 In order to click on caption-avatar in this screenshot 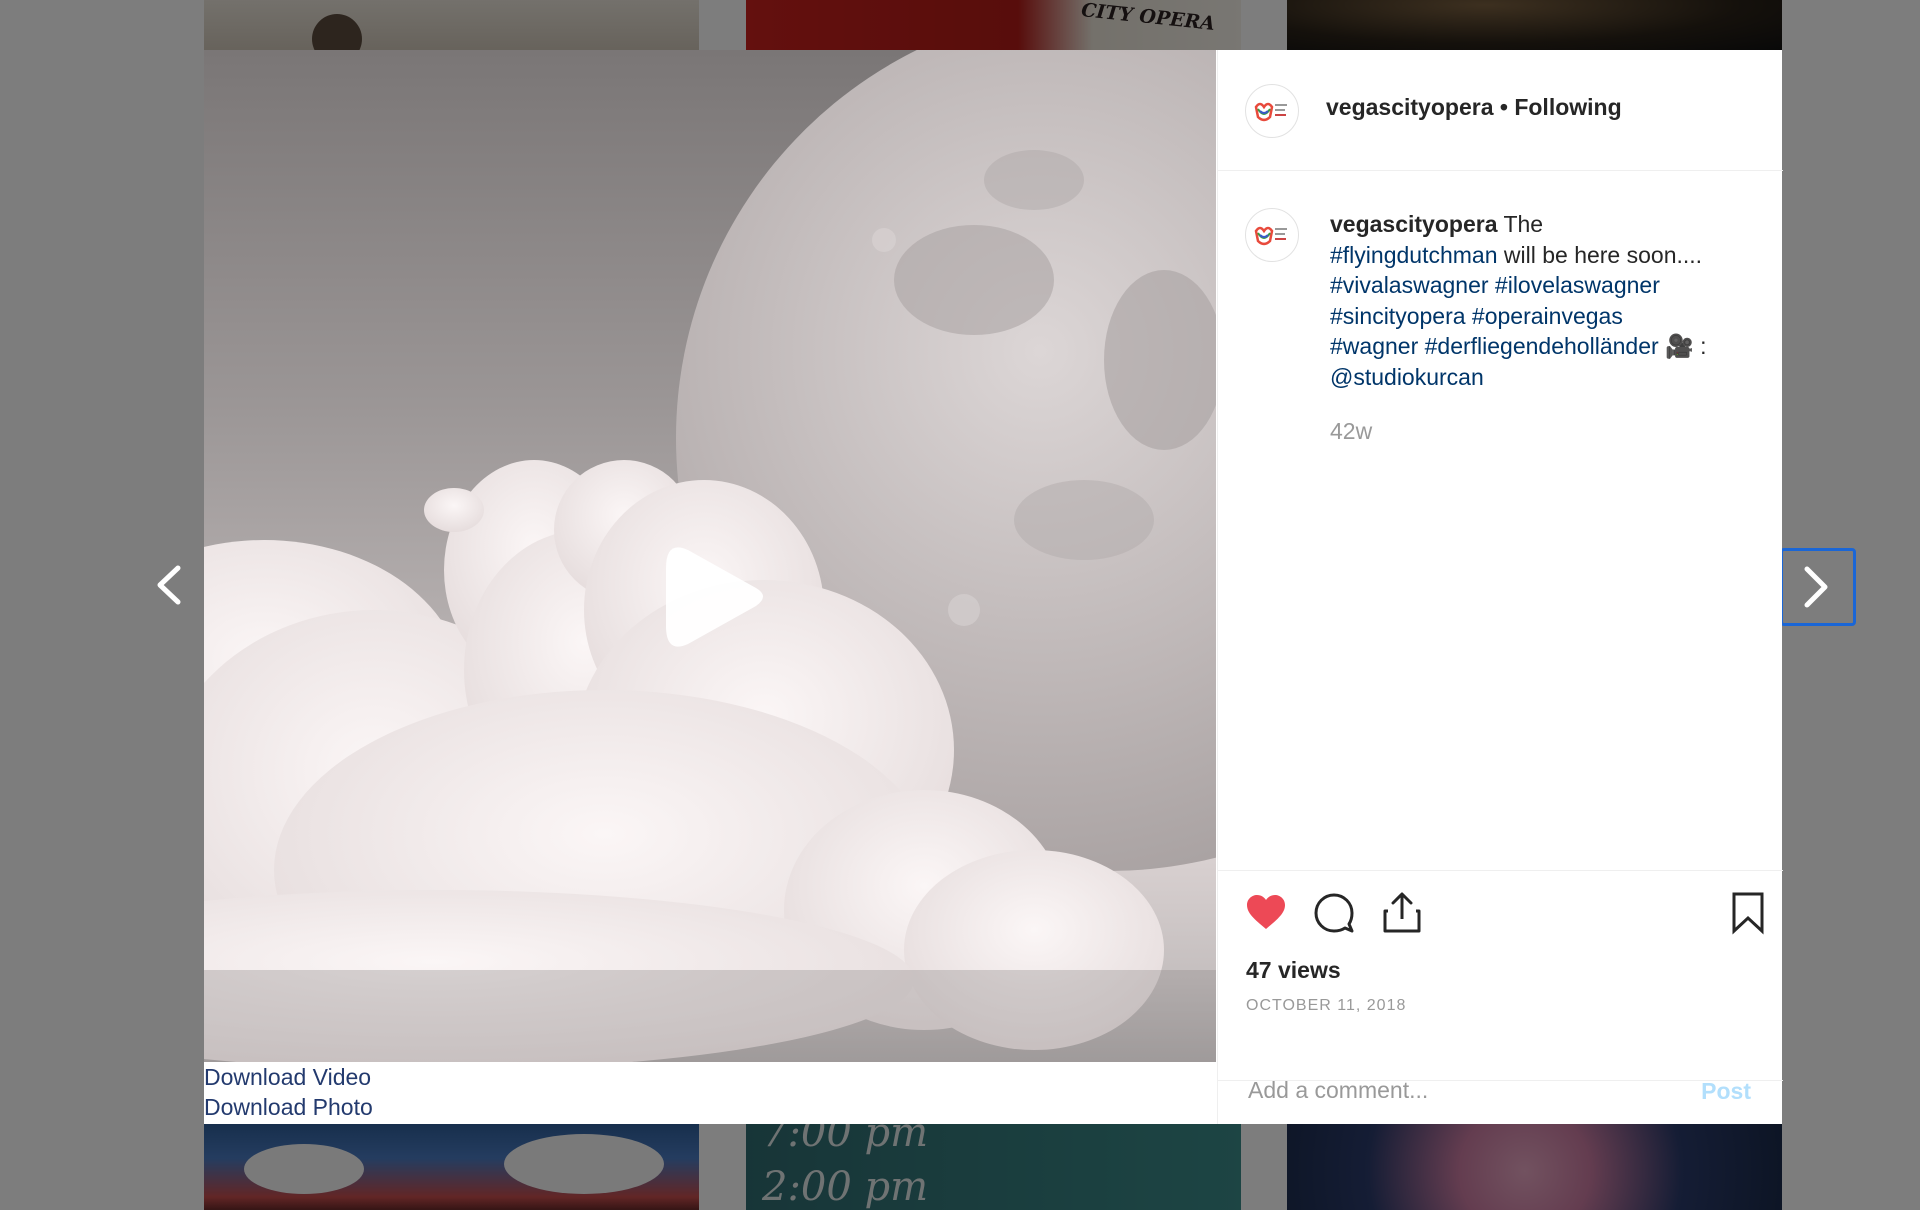, I will do `click(1272, 235)`.